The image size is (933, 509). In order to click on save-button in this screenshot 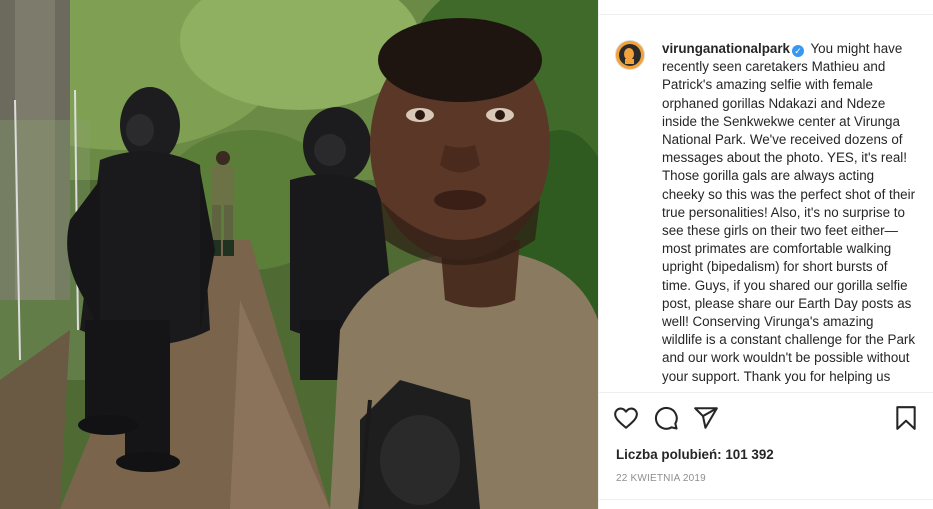, I will do `click(906, 418)`.